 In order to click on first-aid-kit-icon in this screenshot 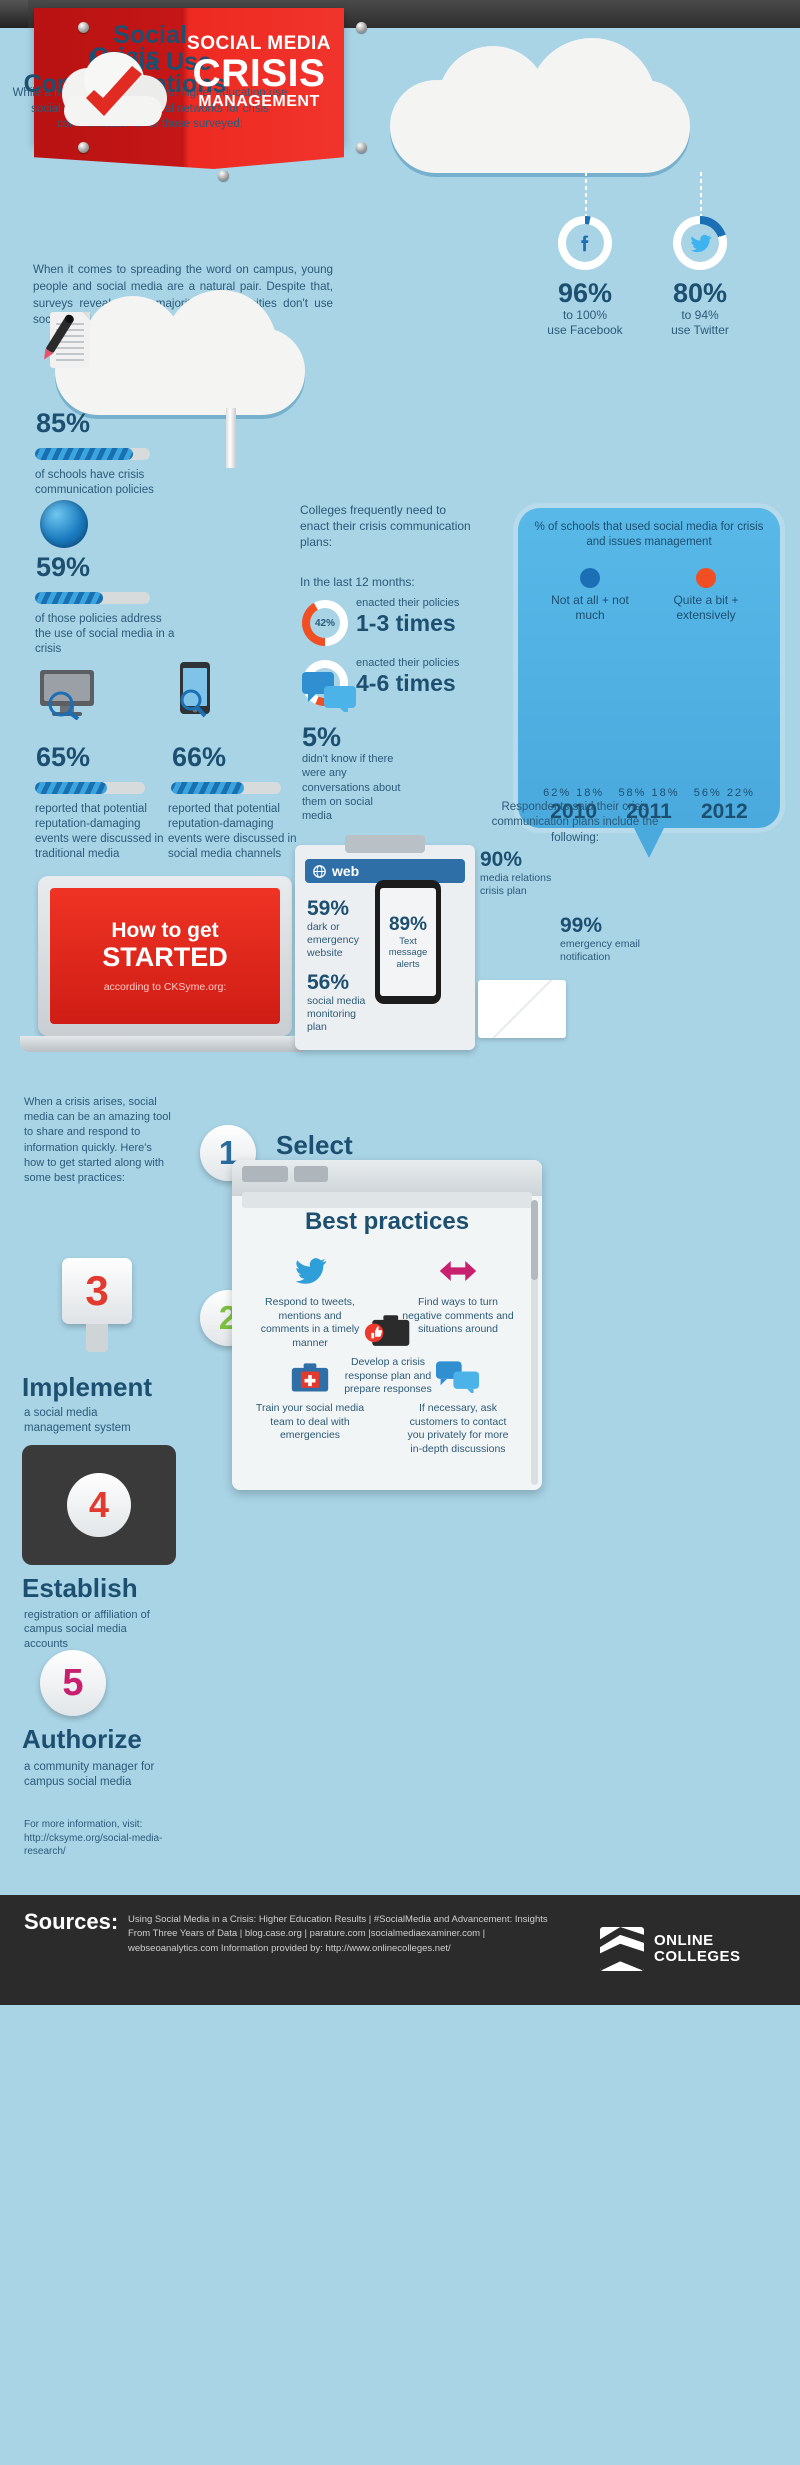, I will do `click(310, 1377)`.